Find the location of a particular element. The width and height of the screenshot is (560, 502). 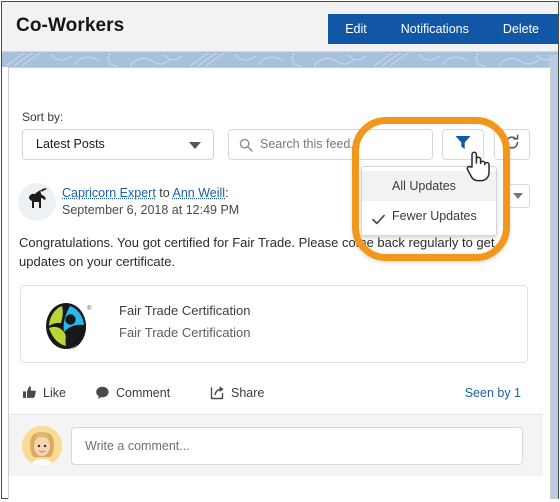

woman-avatar is located at coordinates (42, 446).